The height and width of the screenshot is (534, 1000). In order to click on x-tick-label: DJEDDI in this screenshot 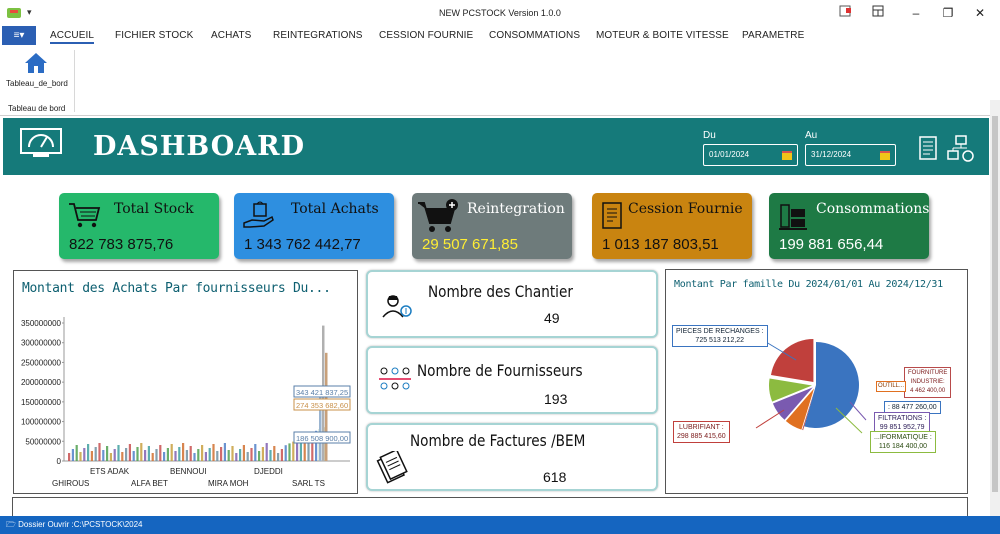, I will do `click(268, 471)`.